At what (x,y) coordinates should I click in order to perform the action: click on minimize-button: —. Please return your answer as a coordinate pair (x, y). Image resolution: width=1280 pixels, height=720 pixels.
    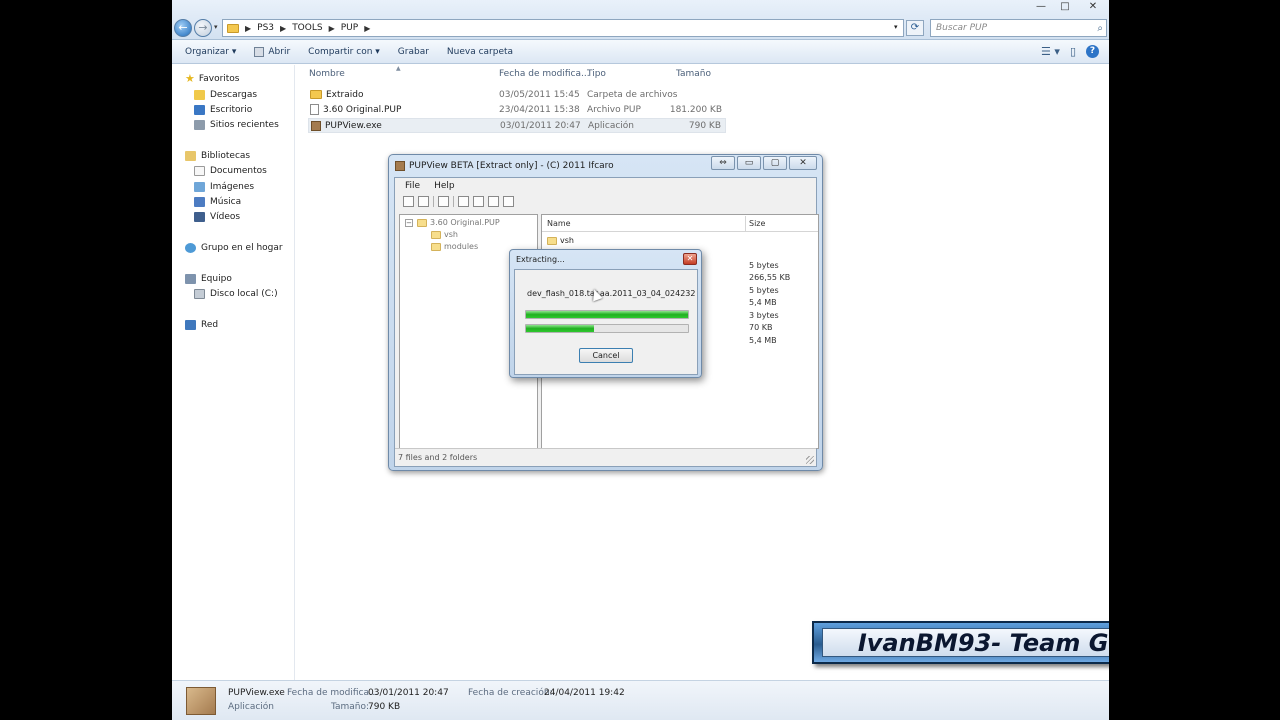
    Looking at the image, I should click on (1041, 7).